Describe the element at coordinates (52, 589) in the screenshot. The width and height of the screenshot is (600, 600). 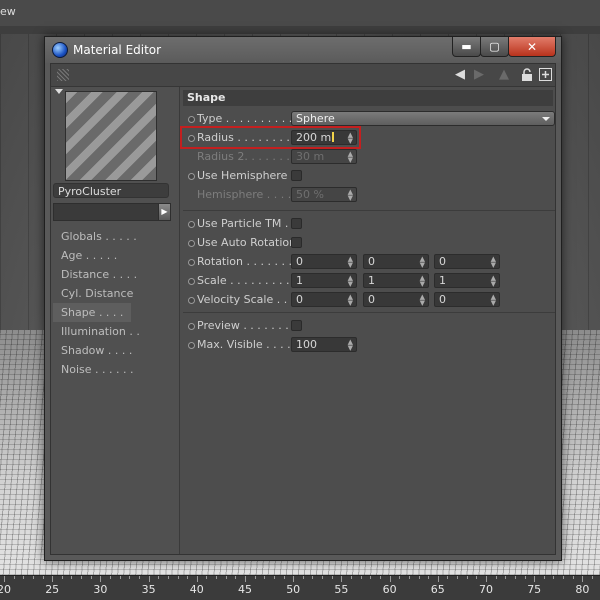
I see `ruler-label: 25` at that location.